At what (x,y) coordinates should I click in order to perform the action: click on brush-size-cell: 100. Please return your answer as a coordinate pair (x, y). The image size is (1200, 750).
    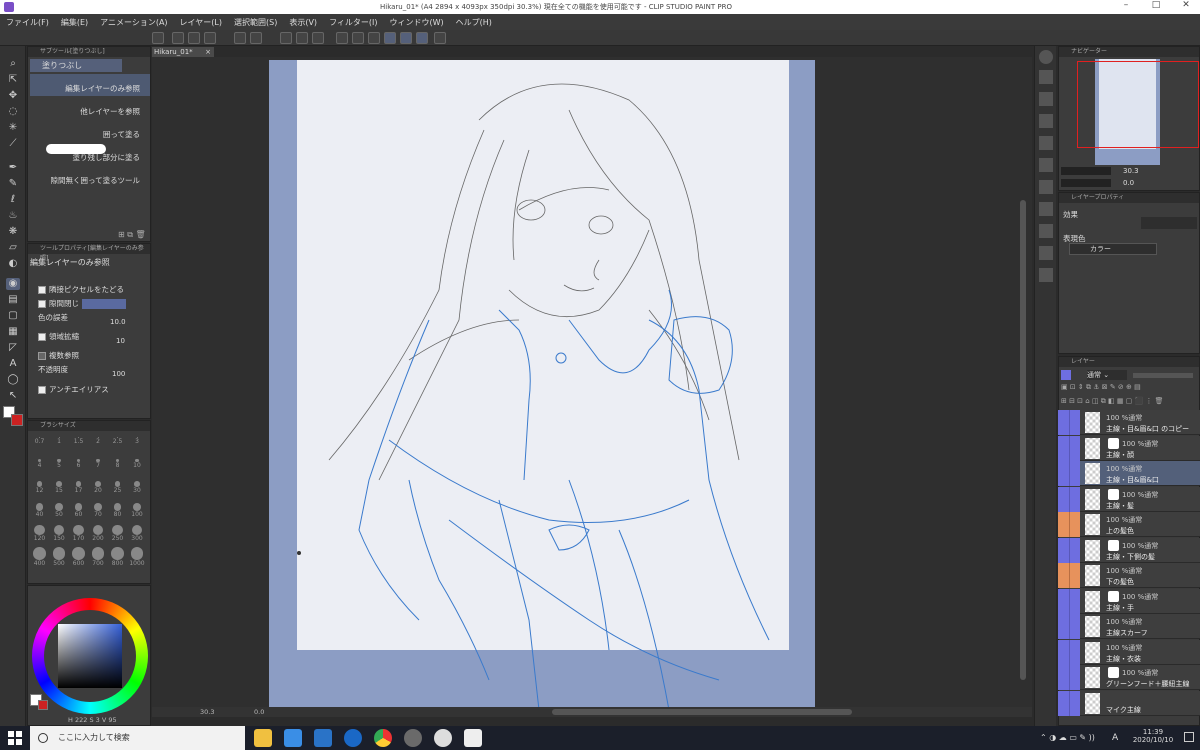
    Looking at the image, I should click on (137, 509).